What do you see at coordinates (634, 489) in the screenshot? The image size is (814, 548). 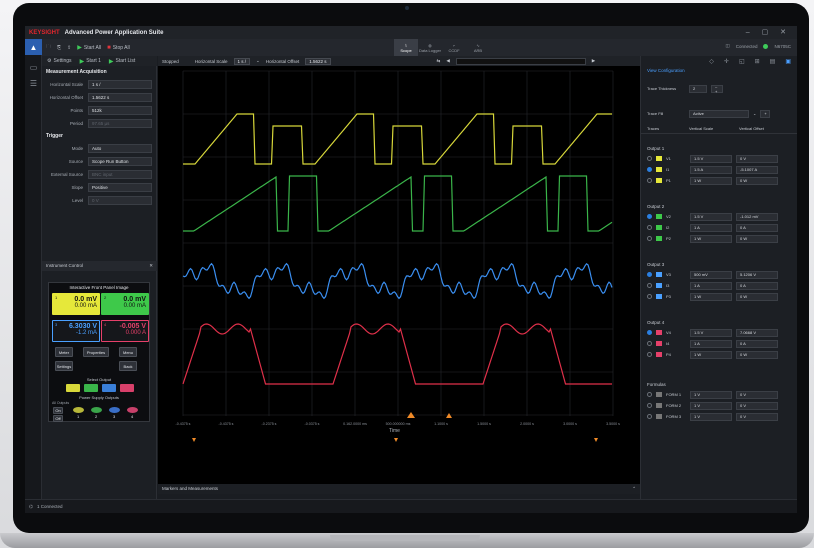 I see `chevron-up-icon: ⌃` at bounding box center [634, 489].